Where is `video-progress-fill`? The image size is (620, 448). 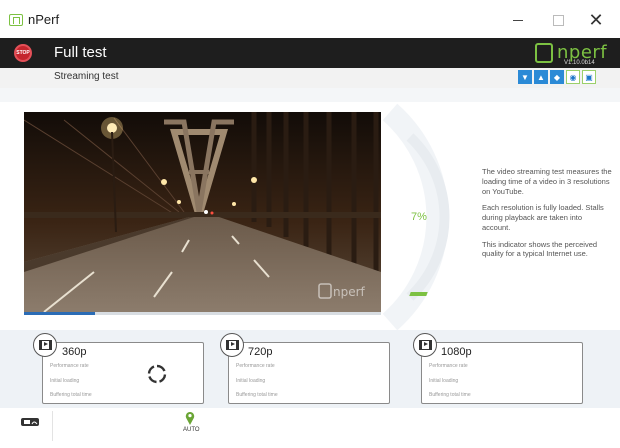 video-progress-fill is located at coordinates (60, 313).